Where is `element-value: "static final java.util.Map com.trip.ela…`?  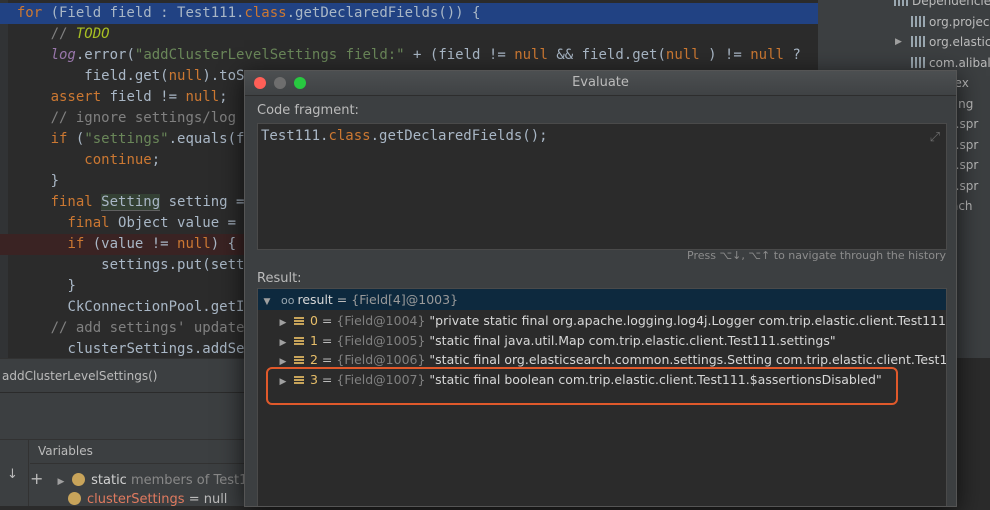 element-value: "static final java.util.Map com.trip.ela… is located at coordinates (632, 340).